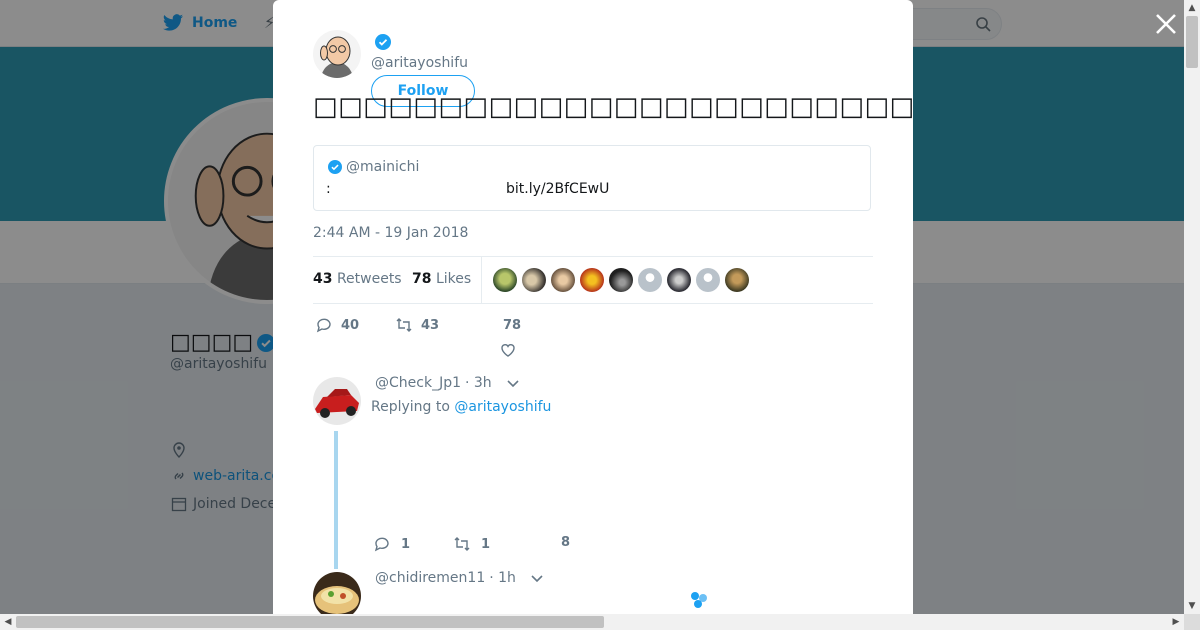 This screenshot has width=1200, height=630. Describe the element at coordinates (337, 325) in the screenshot. I see `reply-button: 40` at that location.